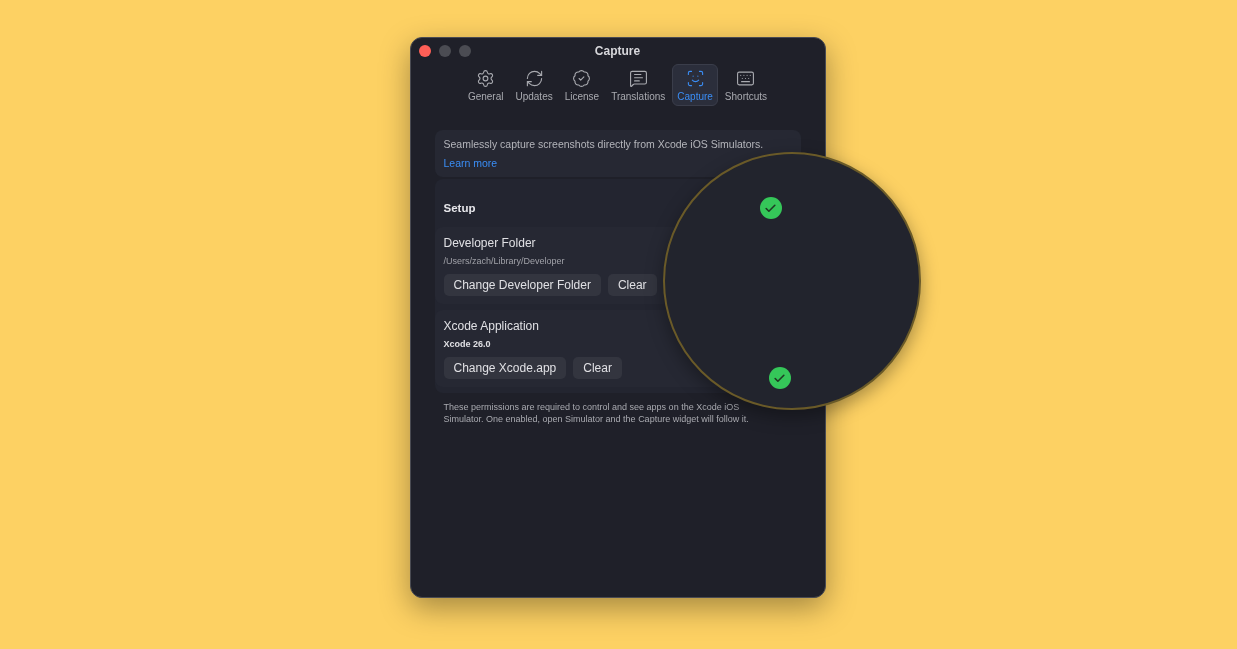 The image size is (1237, 649). I want to click on window-title: Capture, so click(617, 51).